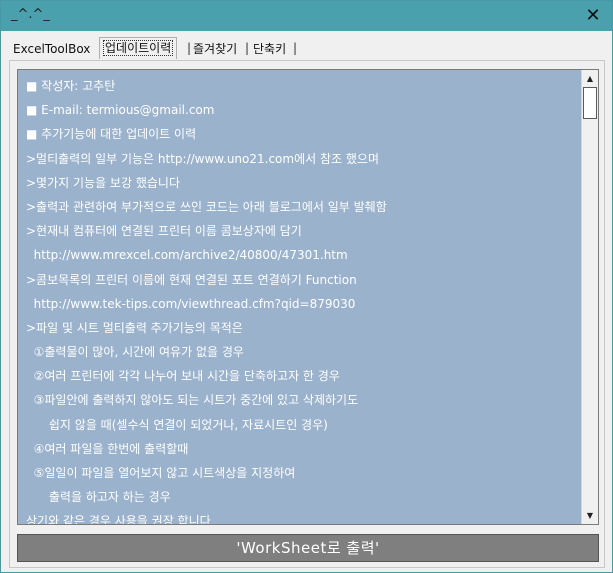 Image resolution: width=613 pixels, height=573 pixels. What do you see at coordinates (191, 279) in the screenshot?
I see `text-line: >콤보목록의 프린터 이름에 현재 연결된 포트 연결하기 Function` at bounding box center [191, 279].